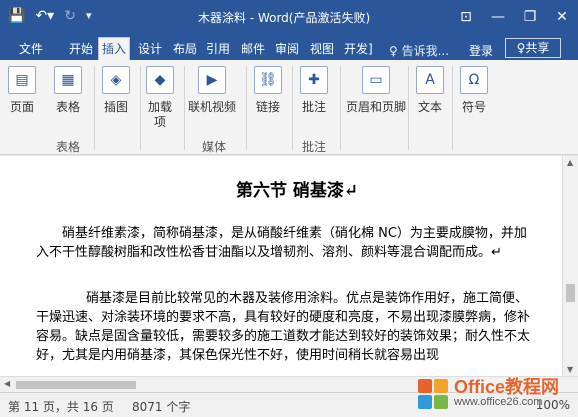  Describe the element at coordinates (115, 107) in the screenshot. I see `illustrations-label: 插图` at that location.